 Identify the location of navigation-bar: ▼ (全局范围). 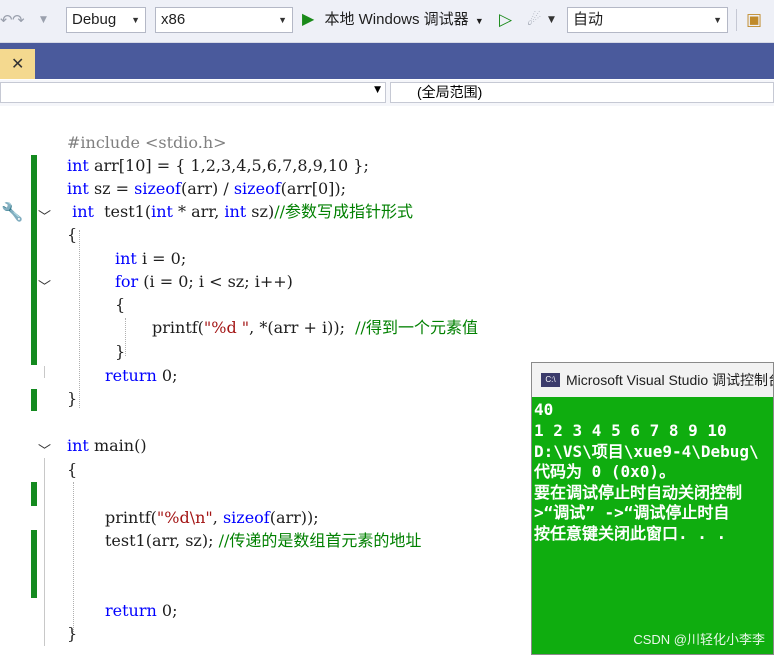
(387, 93).